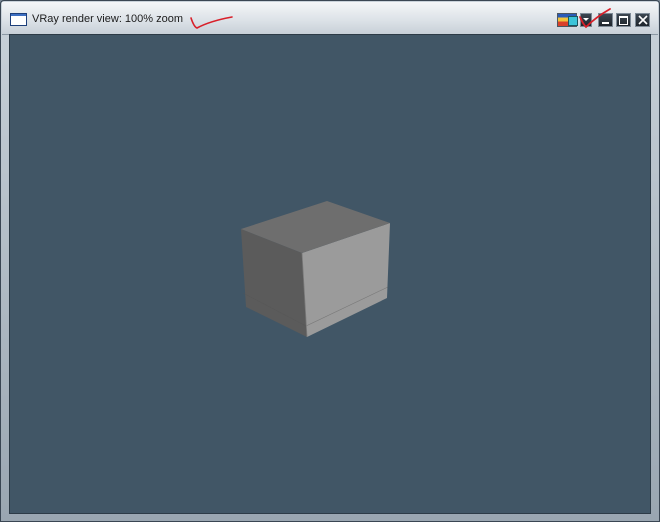 The image size is (660, 522). What do you see at coordinates (18, 19) in the screenshot?
I see `window-icon` at bounding box center [18, 19].